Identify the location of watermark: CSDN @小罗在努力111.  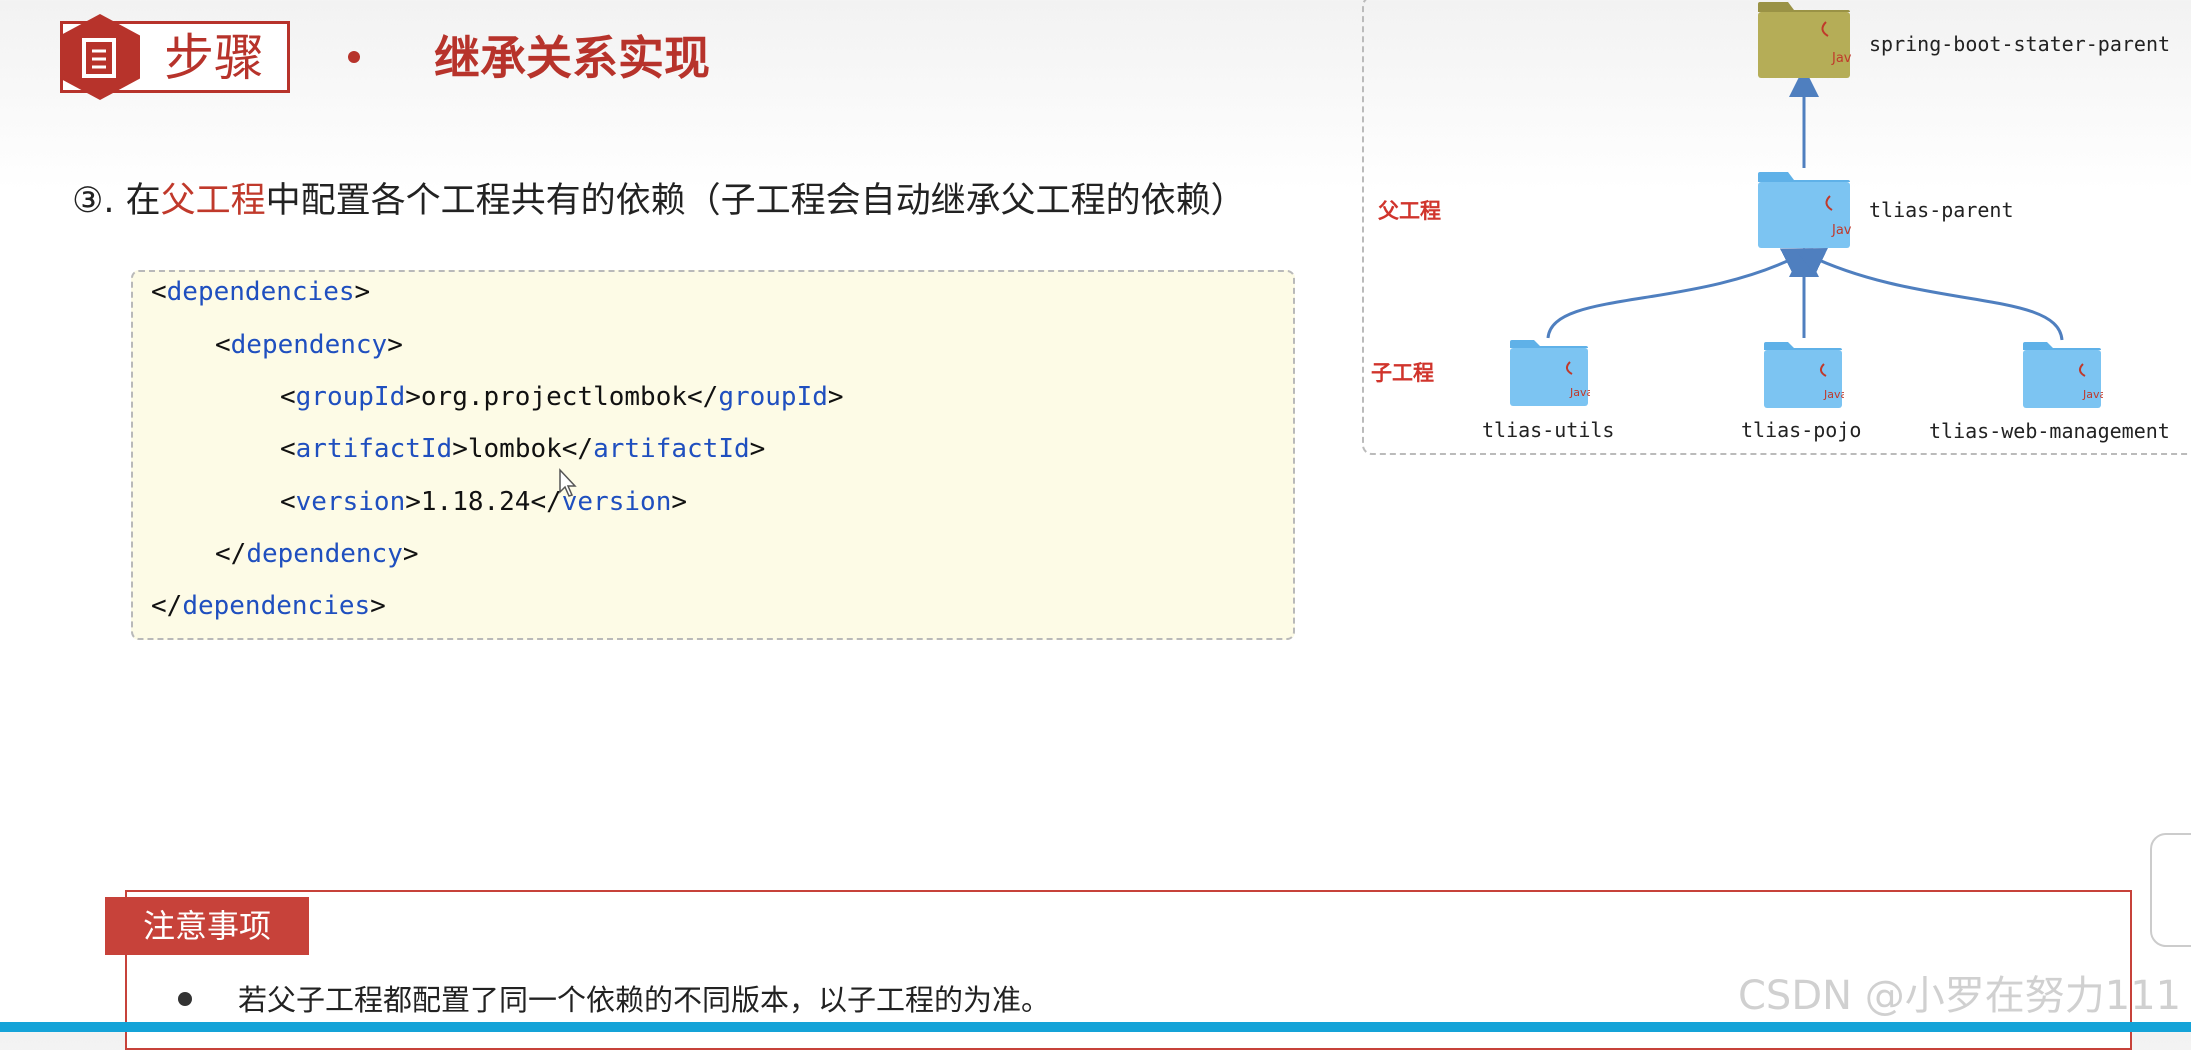
(1960, 996).